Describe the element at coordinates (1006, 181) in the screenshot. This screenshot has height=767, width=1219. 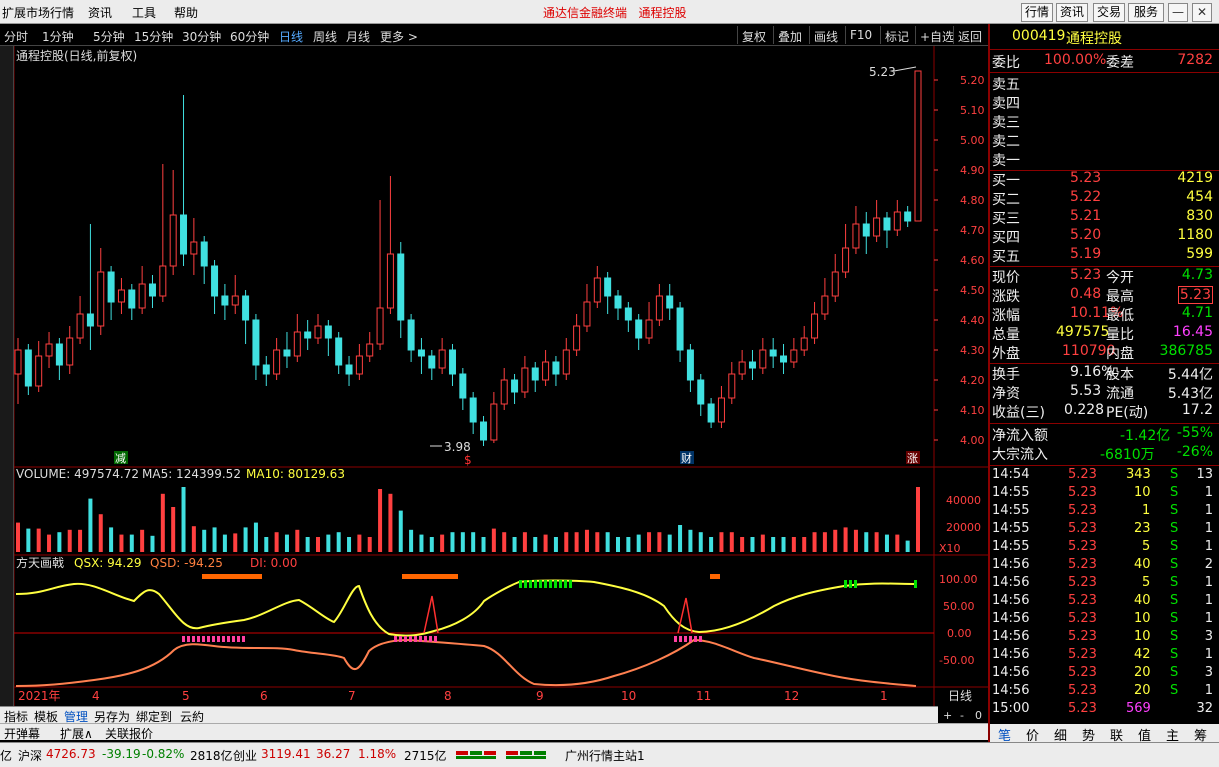
I see `bid-label: 买一` at that location.